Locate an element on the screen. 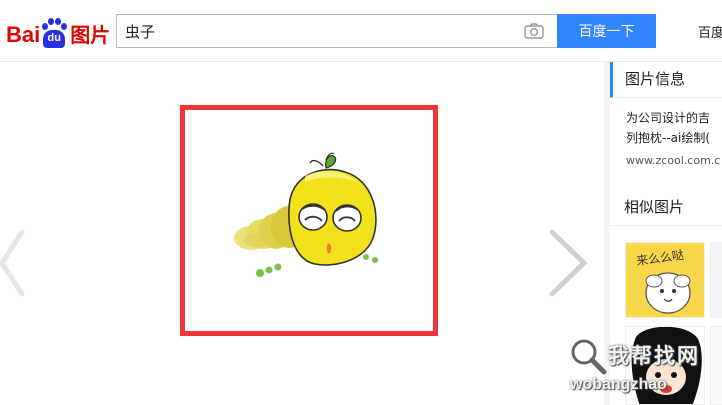 The image size is (722, 405). watermark-domain: wobangzhao is located at coordinates (618, 384).